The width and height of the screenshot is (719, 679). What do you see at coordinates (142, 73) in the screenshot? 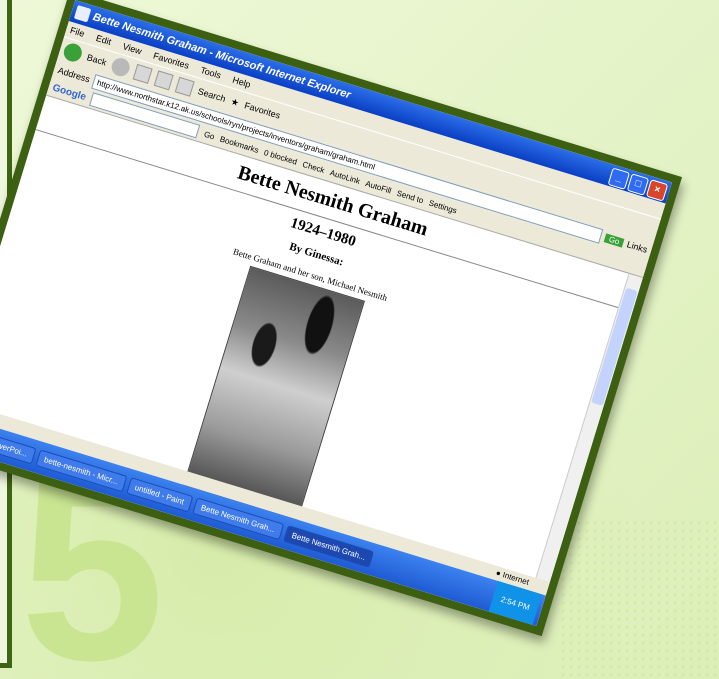
I see `stop-icon` at bounding box center [142, 73].